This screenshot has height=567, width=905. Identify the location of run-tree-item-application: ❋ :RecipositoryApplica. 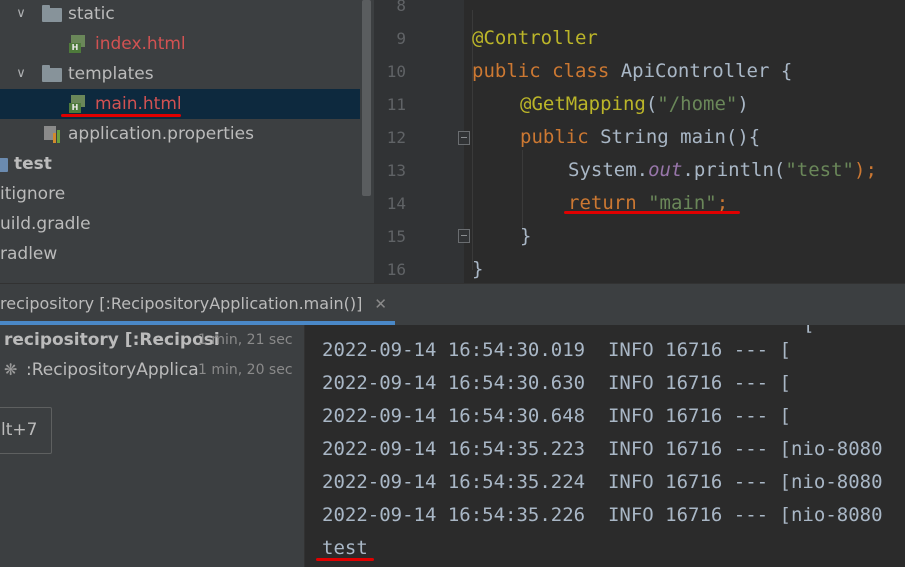
(101, 370).